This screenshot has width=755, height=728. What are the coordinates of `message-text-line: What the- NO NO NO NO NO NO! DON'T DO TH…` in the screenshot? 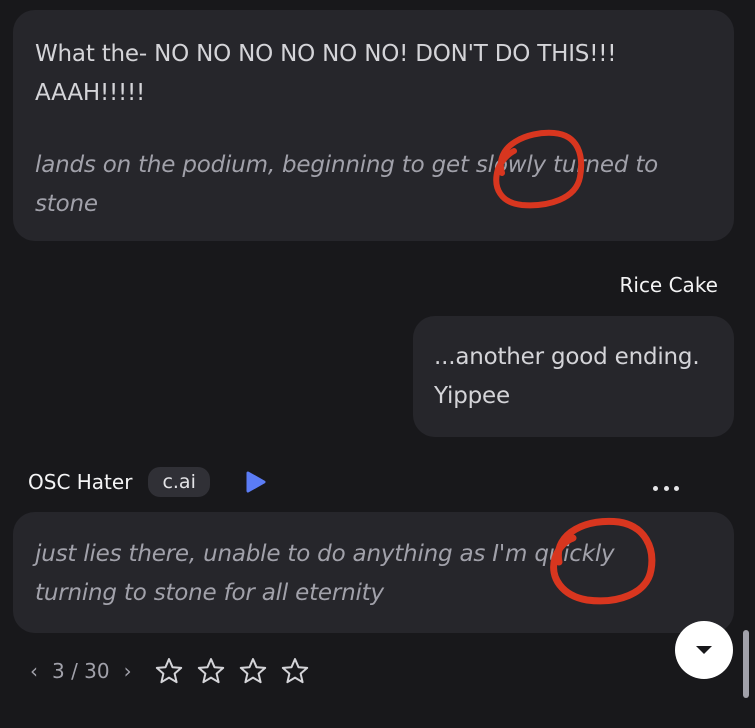 It's located at (326, 54).